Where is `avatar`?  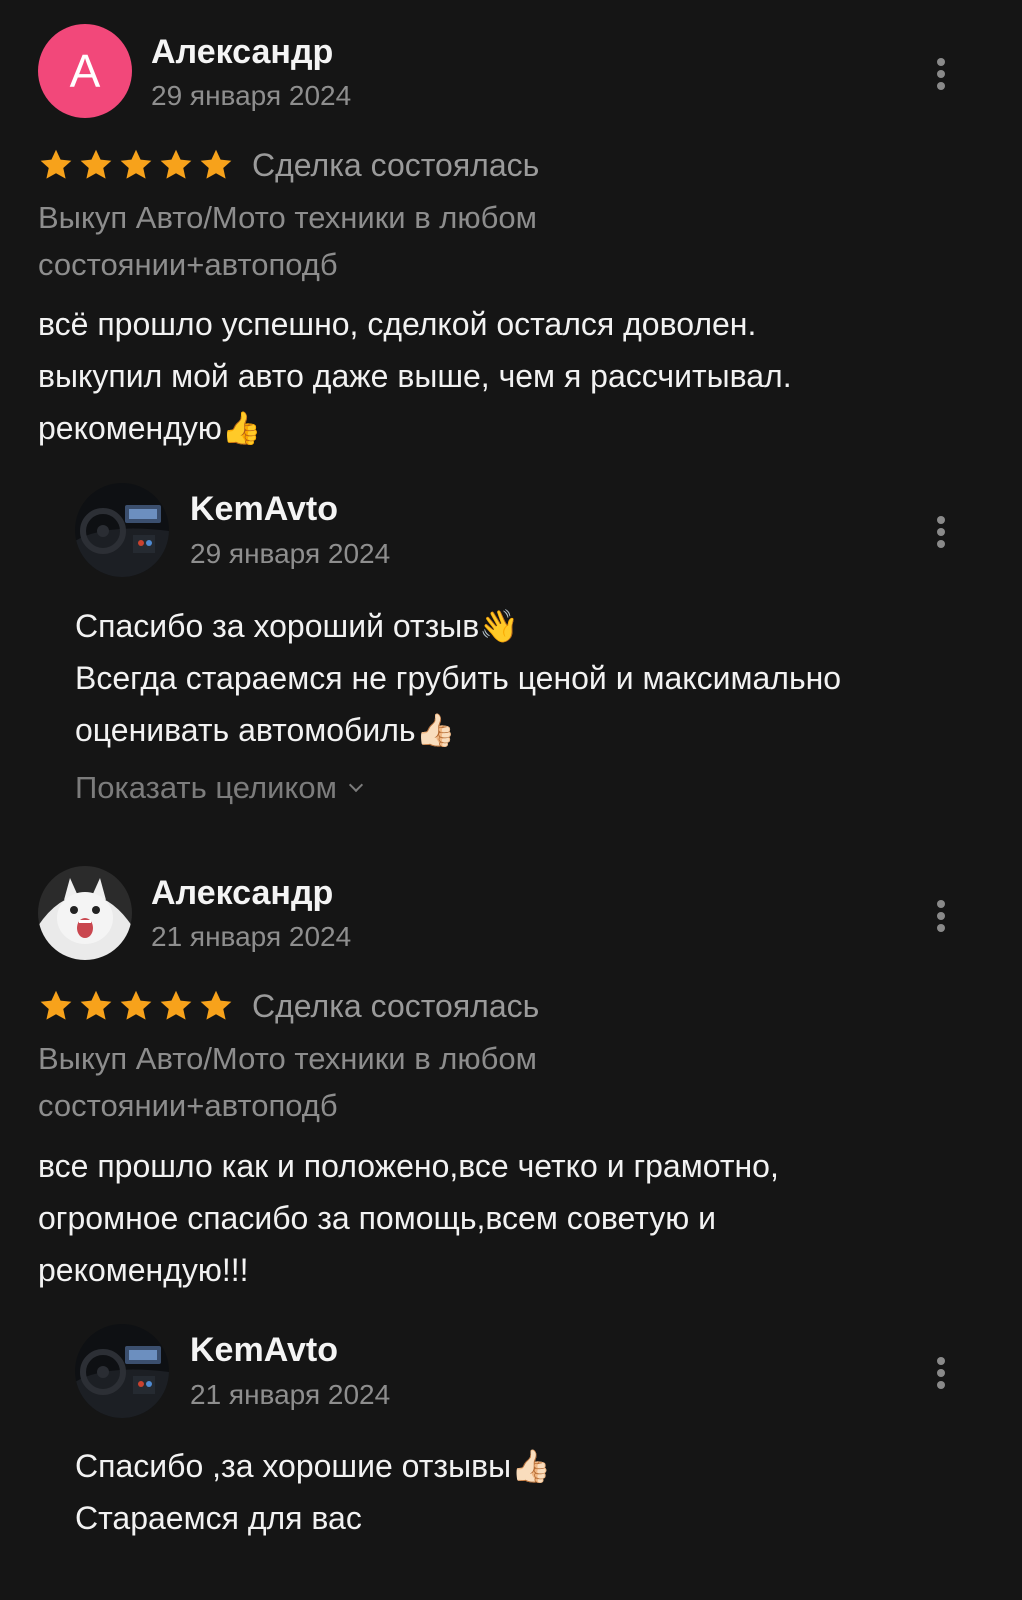
avatar is located at coordinates (85, 913).